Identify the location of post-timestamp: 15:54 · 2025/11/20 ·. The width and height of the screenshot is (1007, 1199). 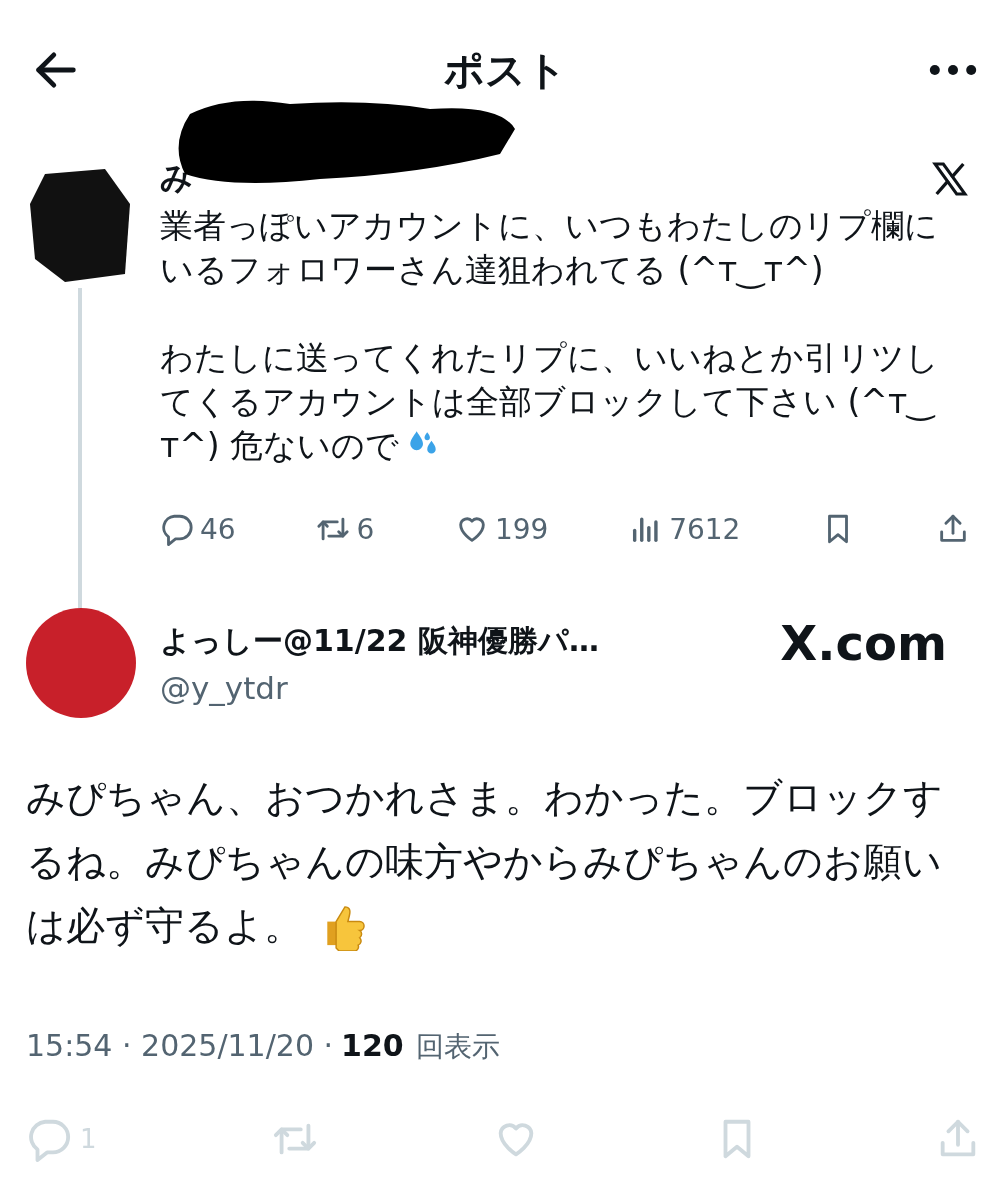
(180, 1045).